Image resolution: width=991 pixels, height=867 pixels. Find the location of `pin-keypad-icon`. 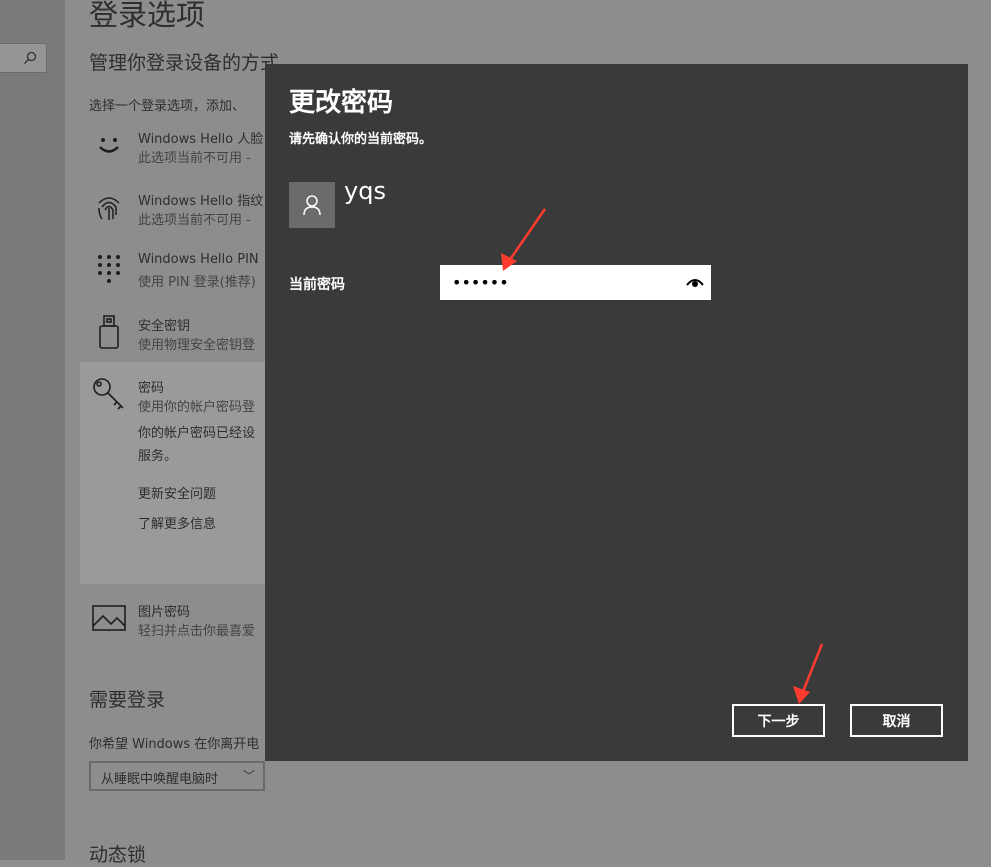

pin-keypad-icon is located at coordinates (109, 269).